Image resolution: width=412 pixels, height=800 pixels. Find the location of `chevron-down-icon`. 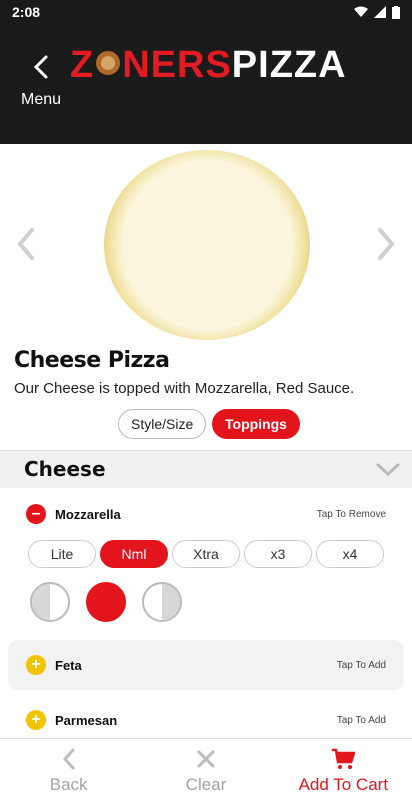

chevron-down-icon is located at coordinates (388, 470).